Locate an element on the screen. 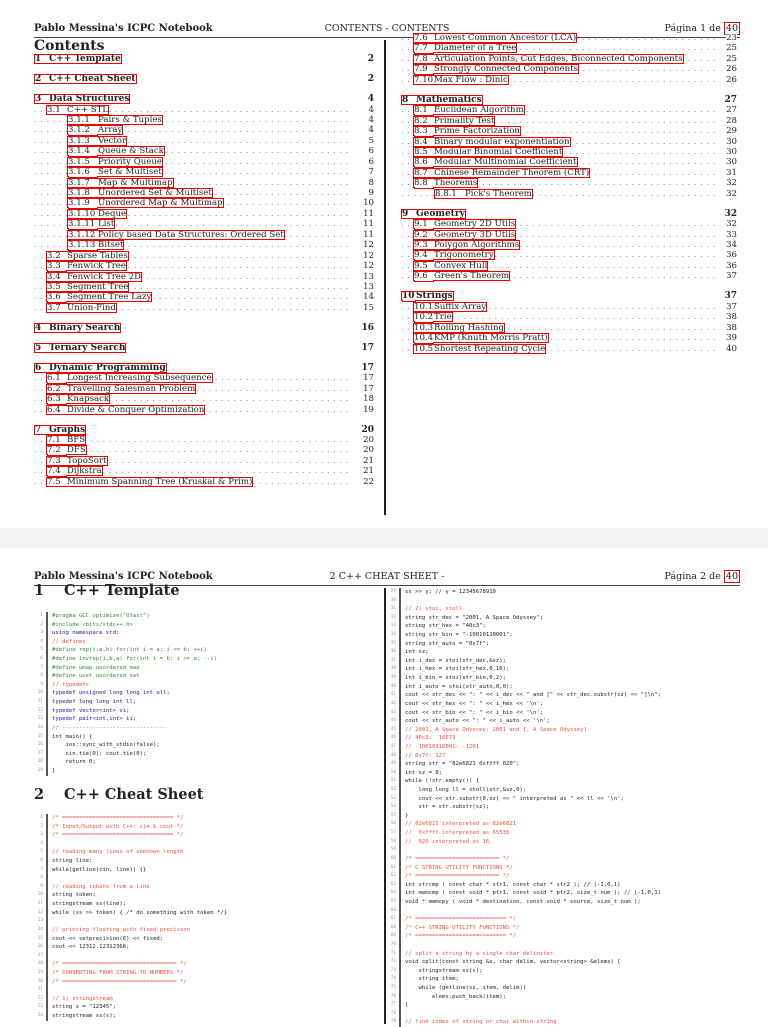 The height and width of the screenshot is (1027, 768). toc-link: 6.1 Longest Increasing Subsequence is located at coordinates (129, 378).